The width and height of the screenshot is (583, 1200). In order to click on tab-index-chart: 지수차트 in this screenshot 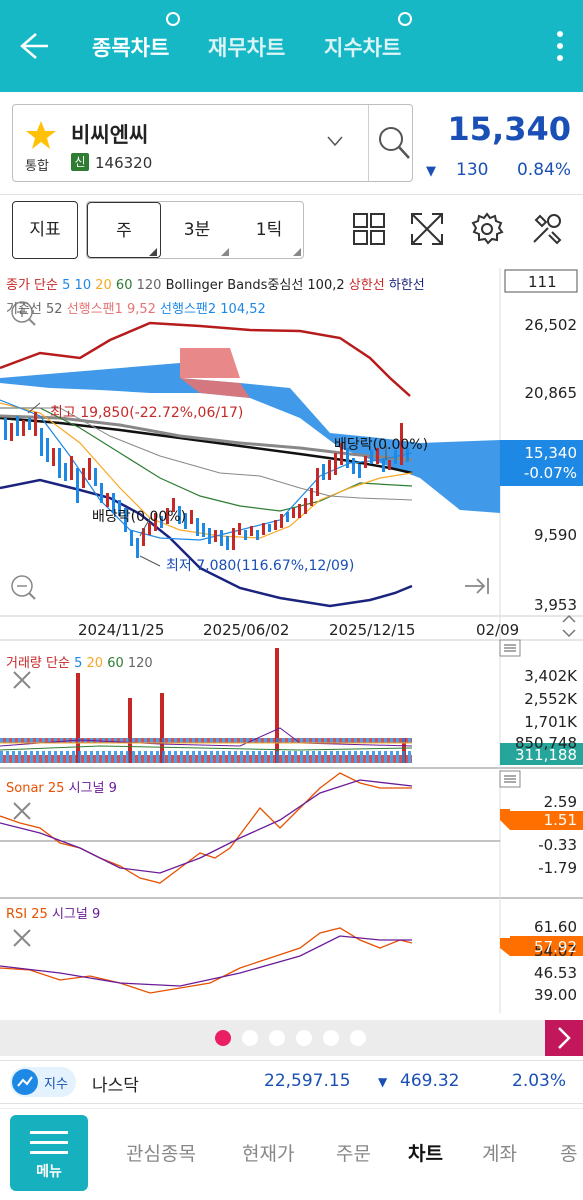, I will do `click(362, 47)`.